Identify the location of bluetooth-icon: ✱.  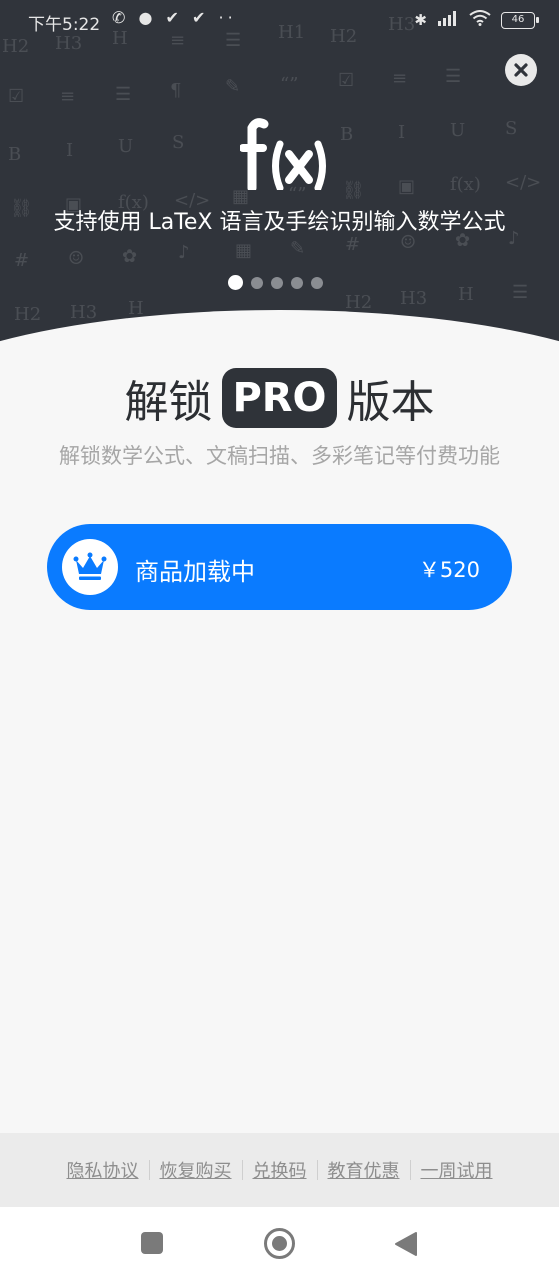
(420, 20).